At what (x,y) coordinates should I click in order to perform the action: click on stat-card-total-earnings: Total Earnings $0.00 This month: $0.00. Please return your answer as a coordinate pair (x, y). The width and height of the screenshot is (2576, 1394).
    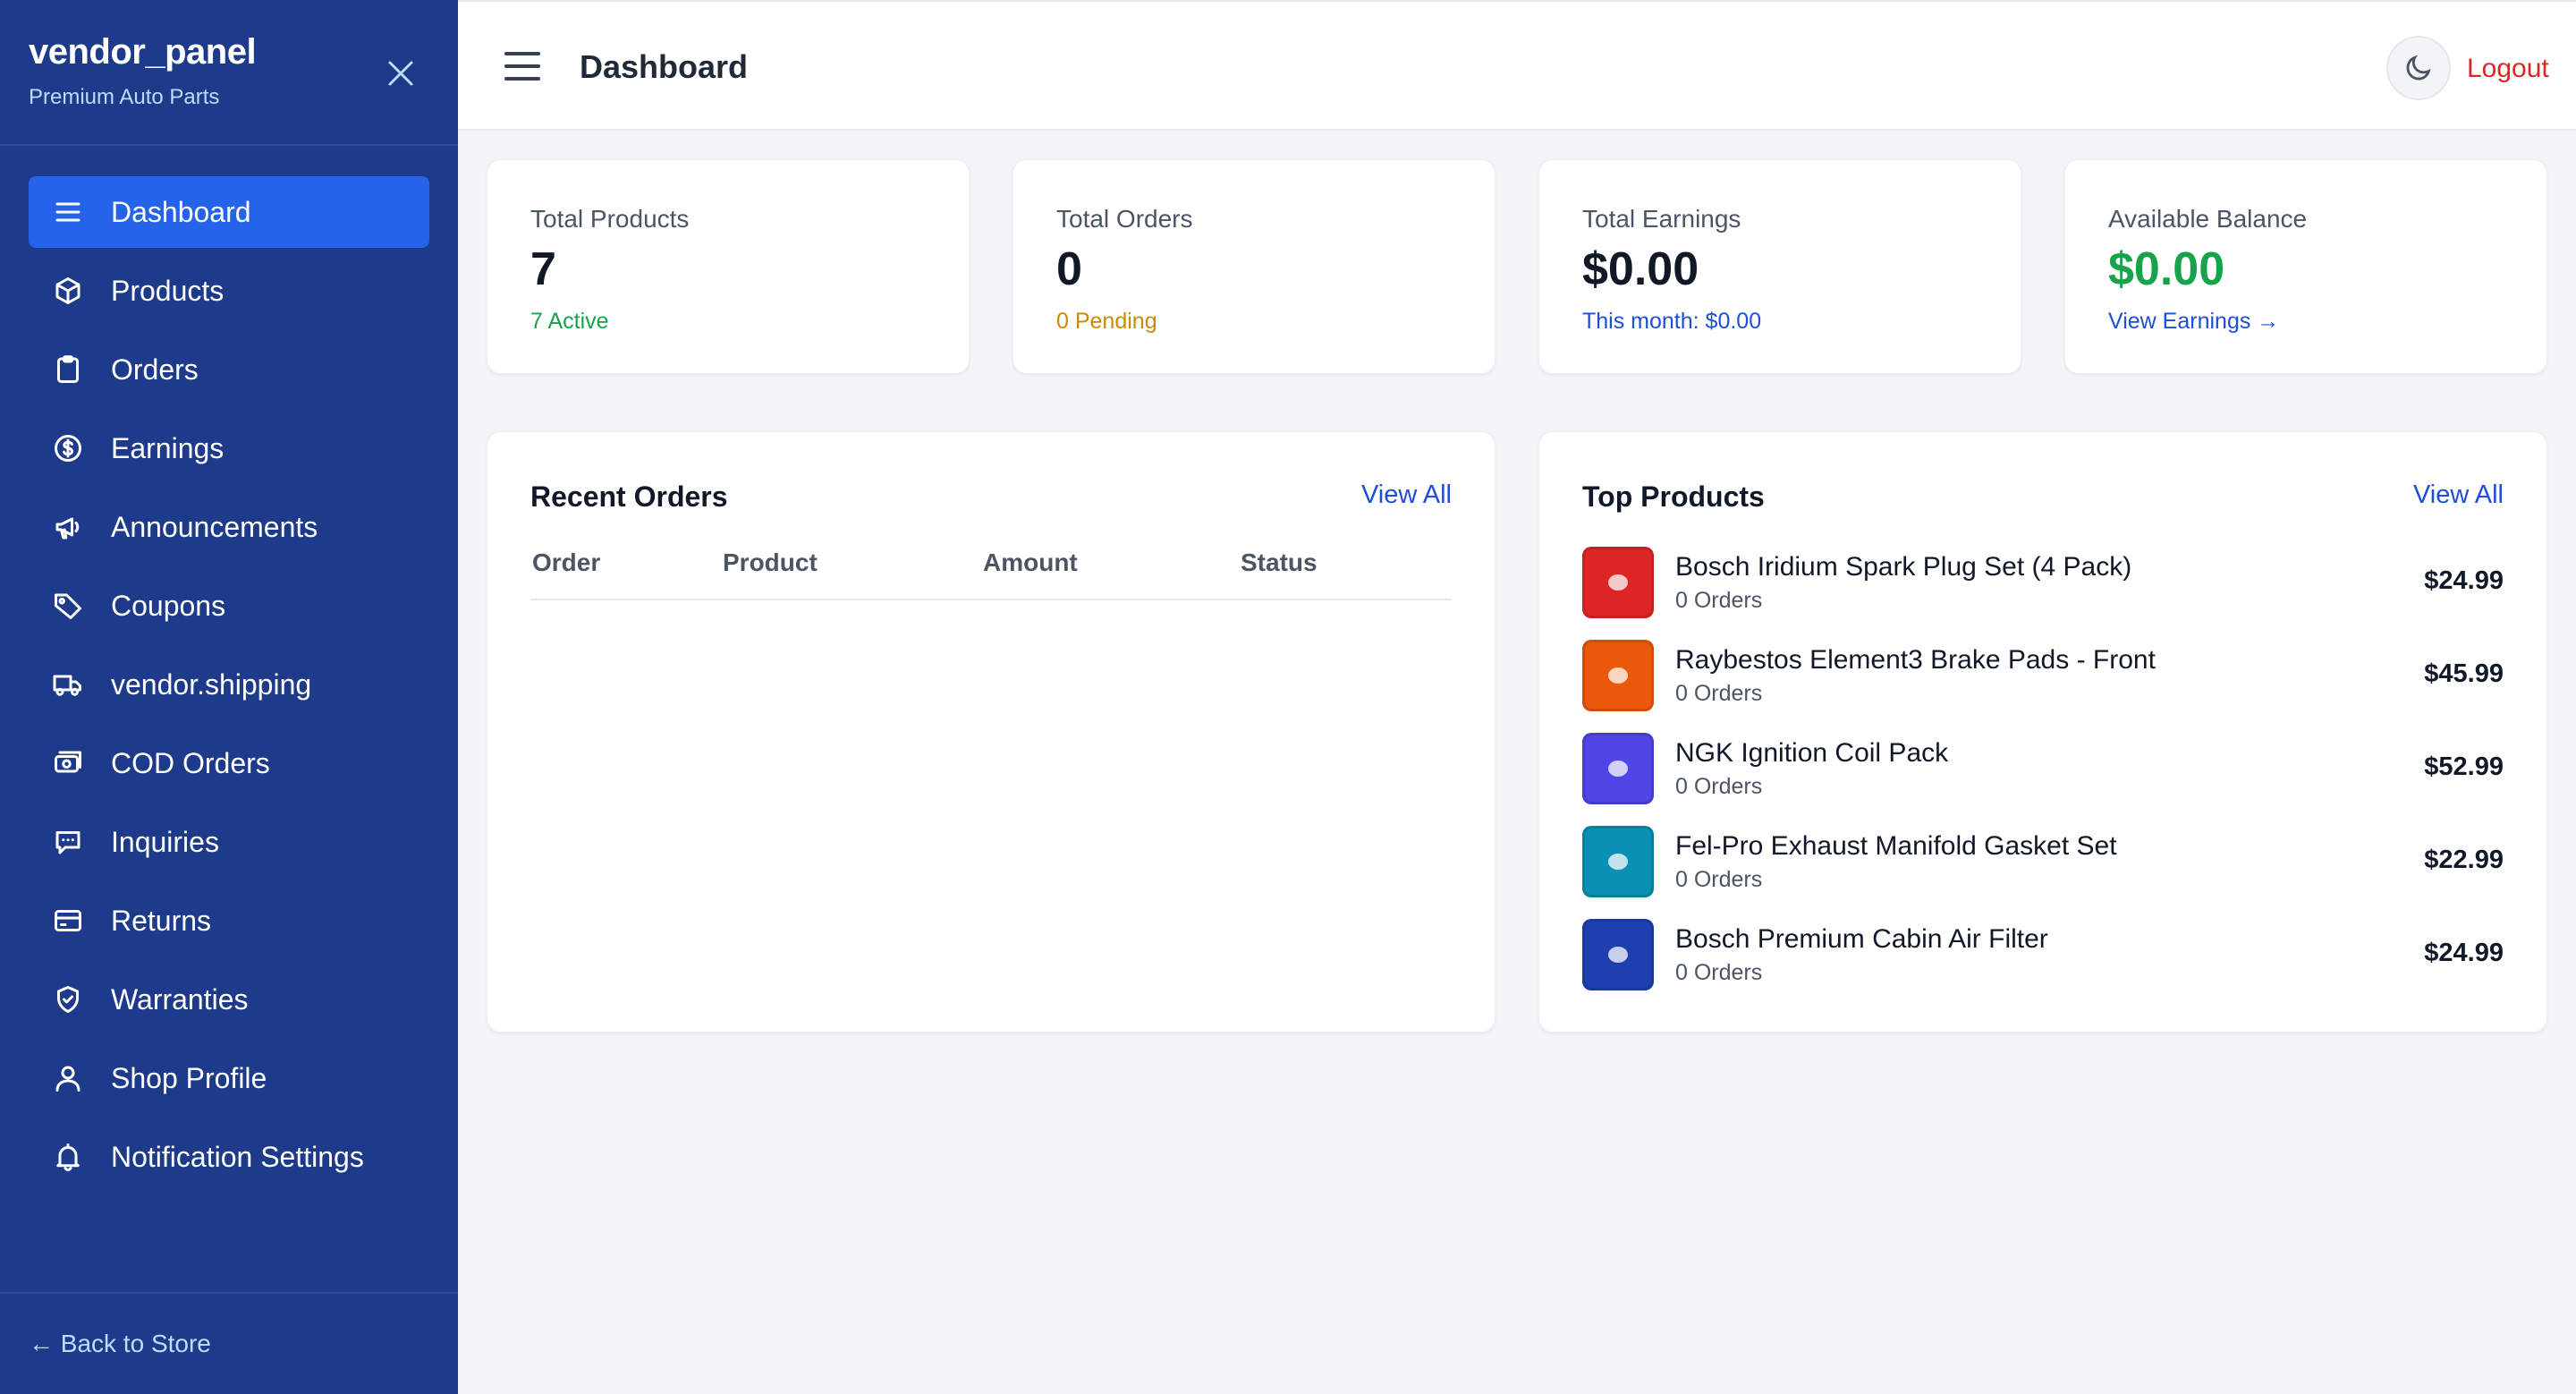
    Looking at the image, I should click on (1779, 266).